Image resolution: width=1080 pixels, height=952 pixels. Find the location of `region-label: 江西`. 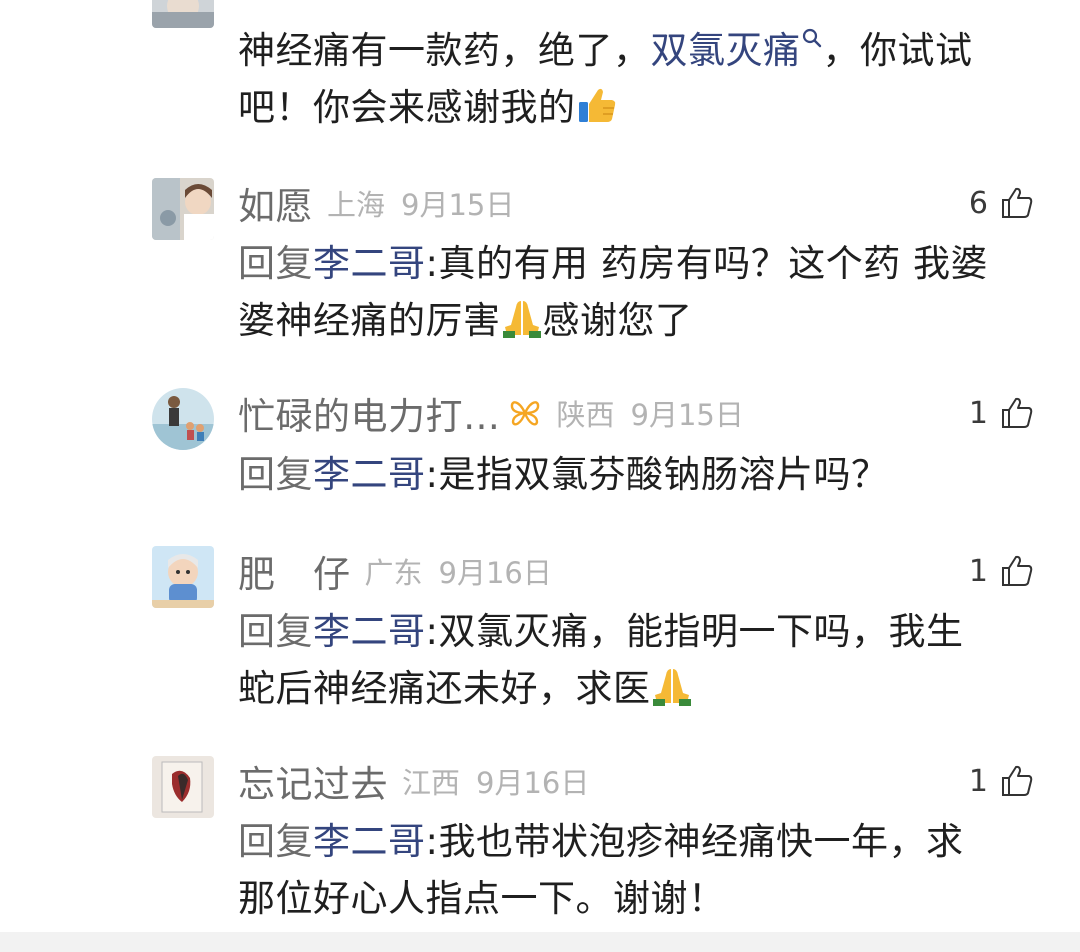

region-label: 江西 is located at coordinates (431, 783).